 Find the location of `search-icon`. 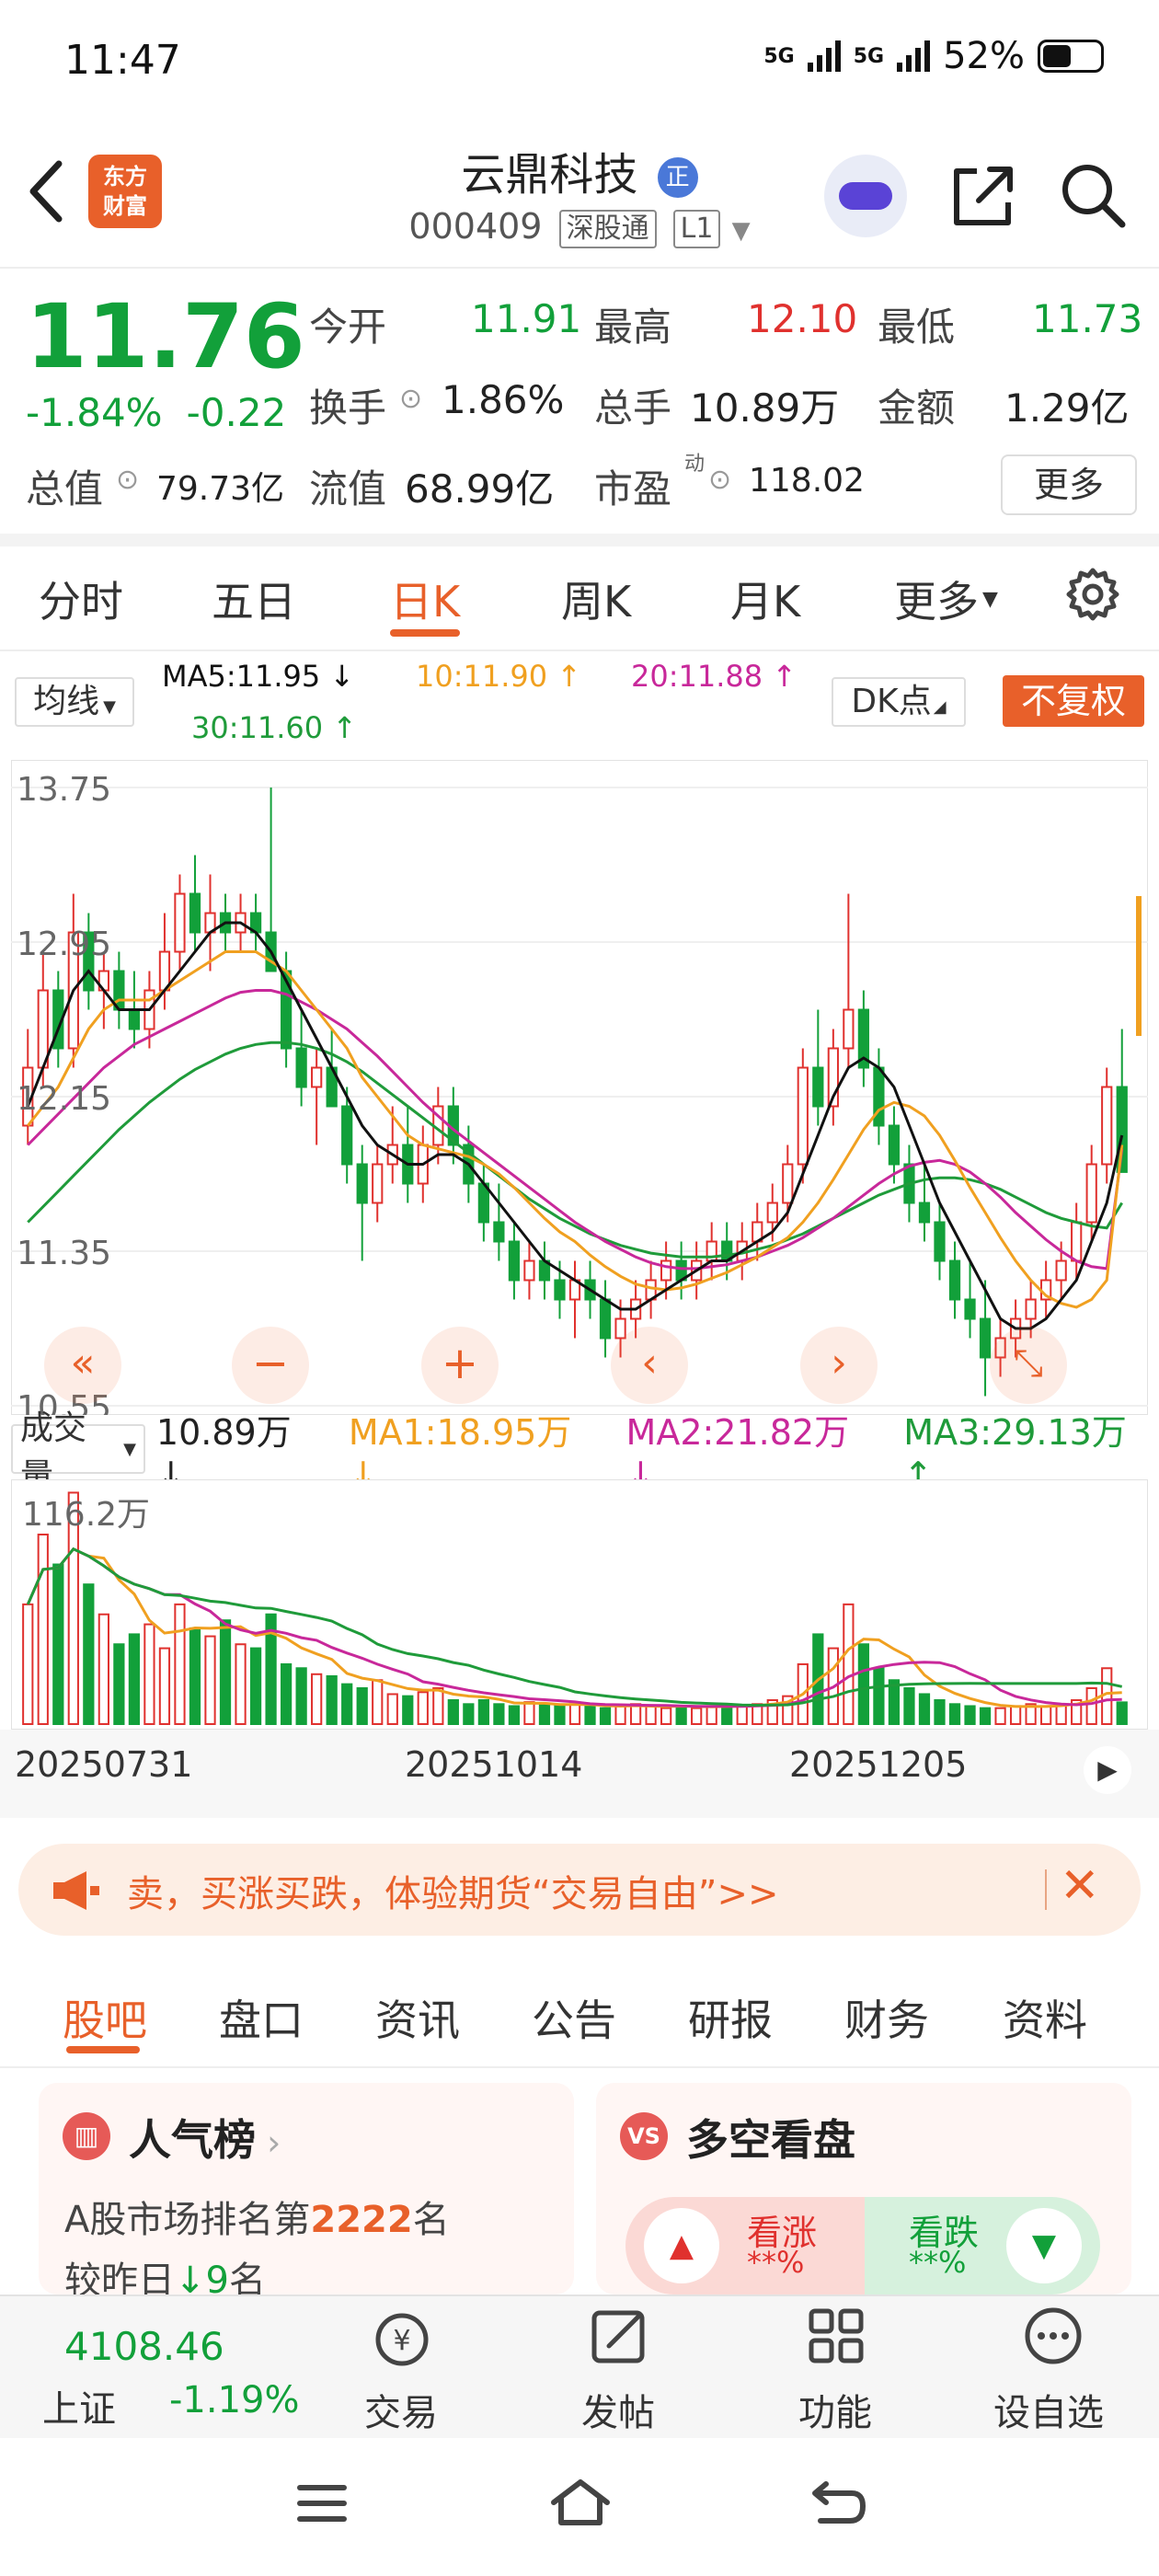

search-icon is located at coordinates (1093, 195).